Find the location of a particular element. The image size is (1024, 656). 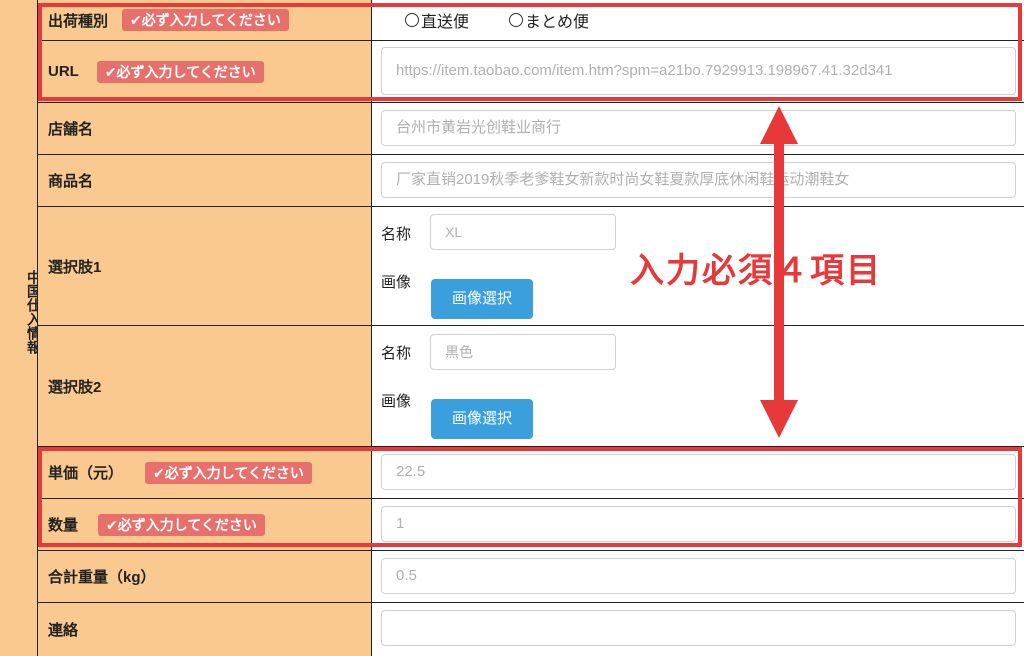

unit-price-input: 22.5 is located at coordinates (698, 472).